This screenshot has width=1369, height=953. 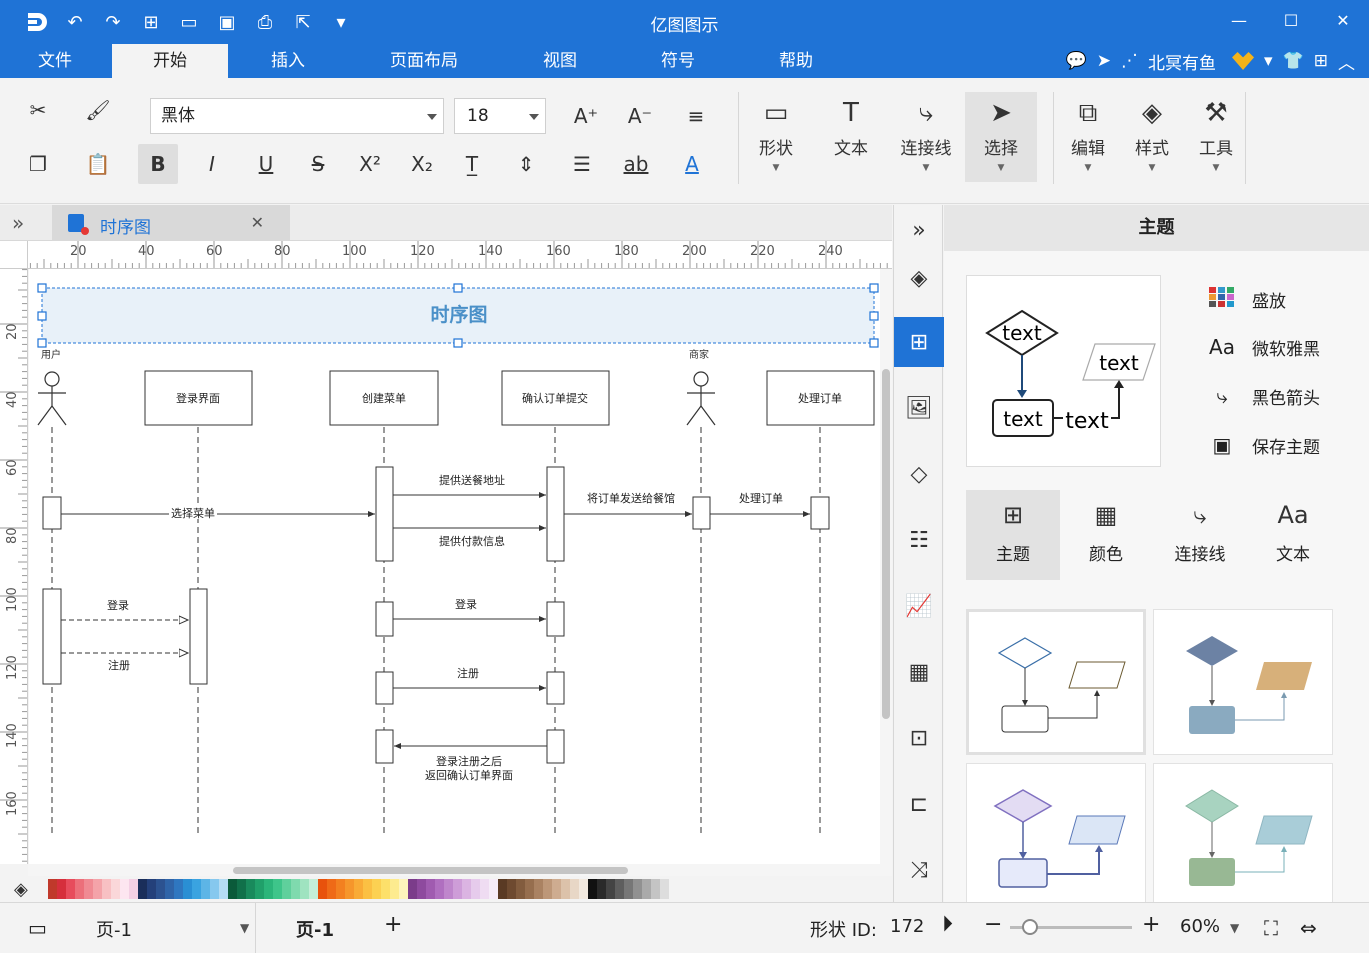 I want to click on menu-tab-start: 开始, so click(x=170, y=61).